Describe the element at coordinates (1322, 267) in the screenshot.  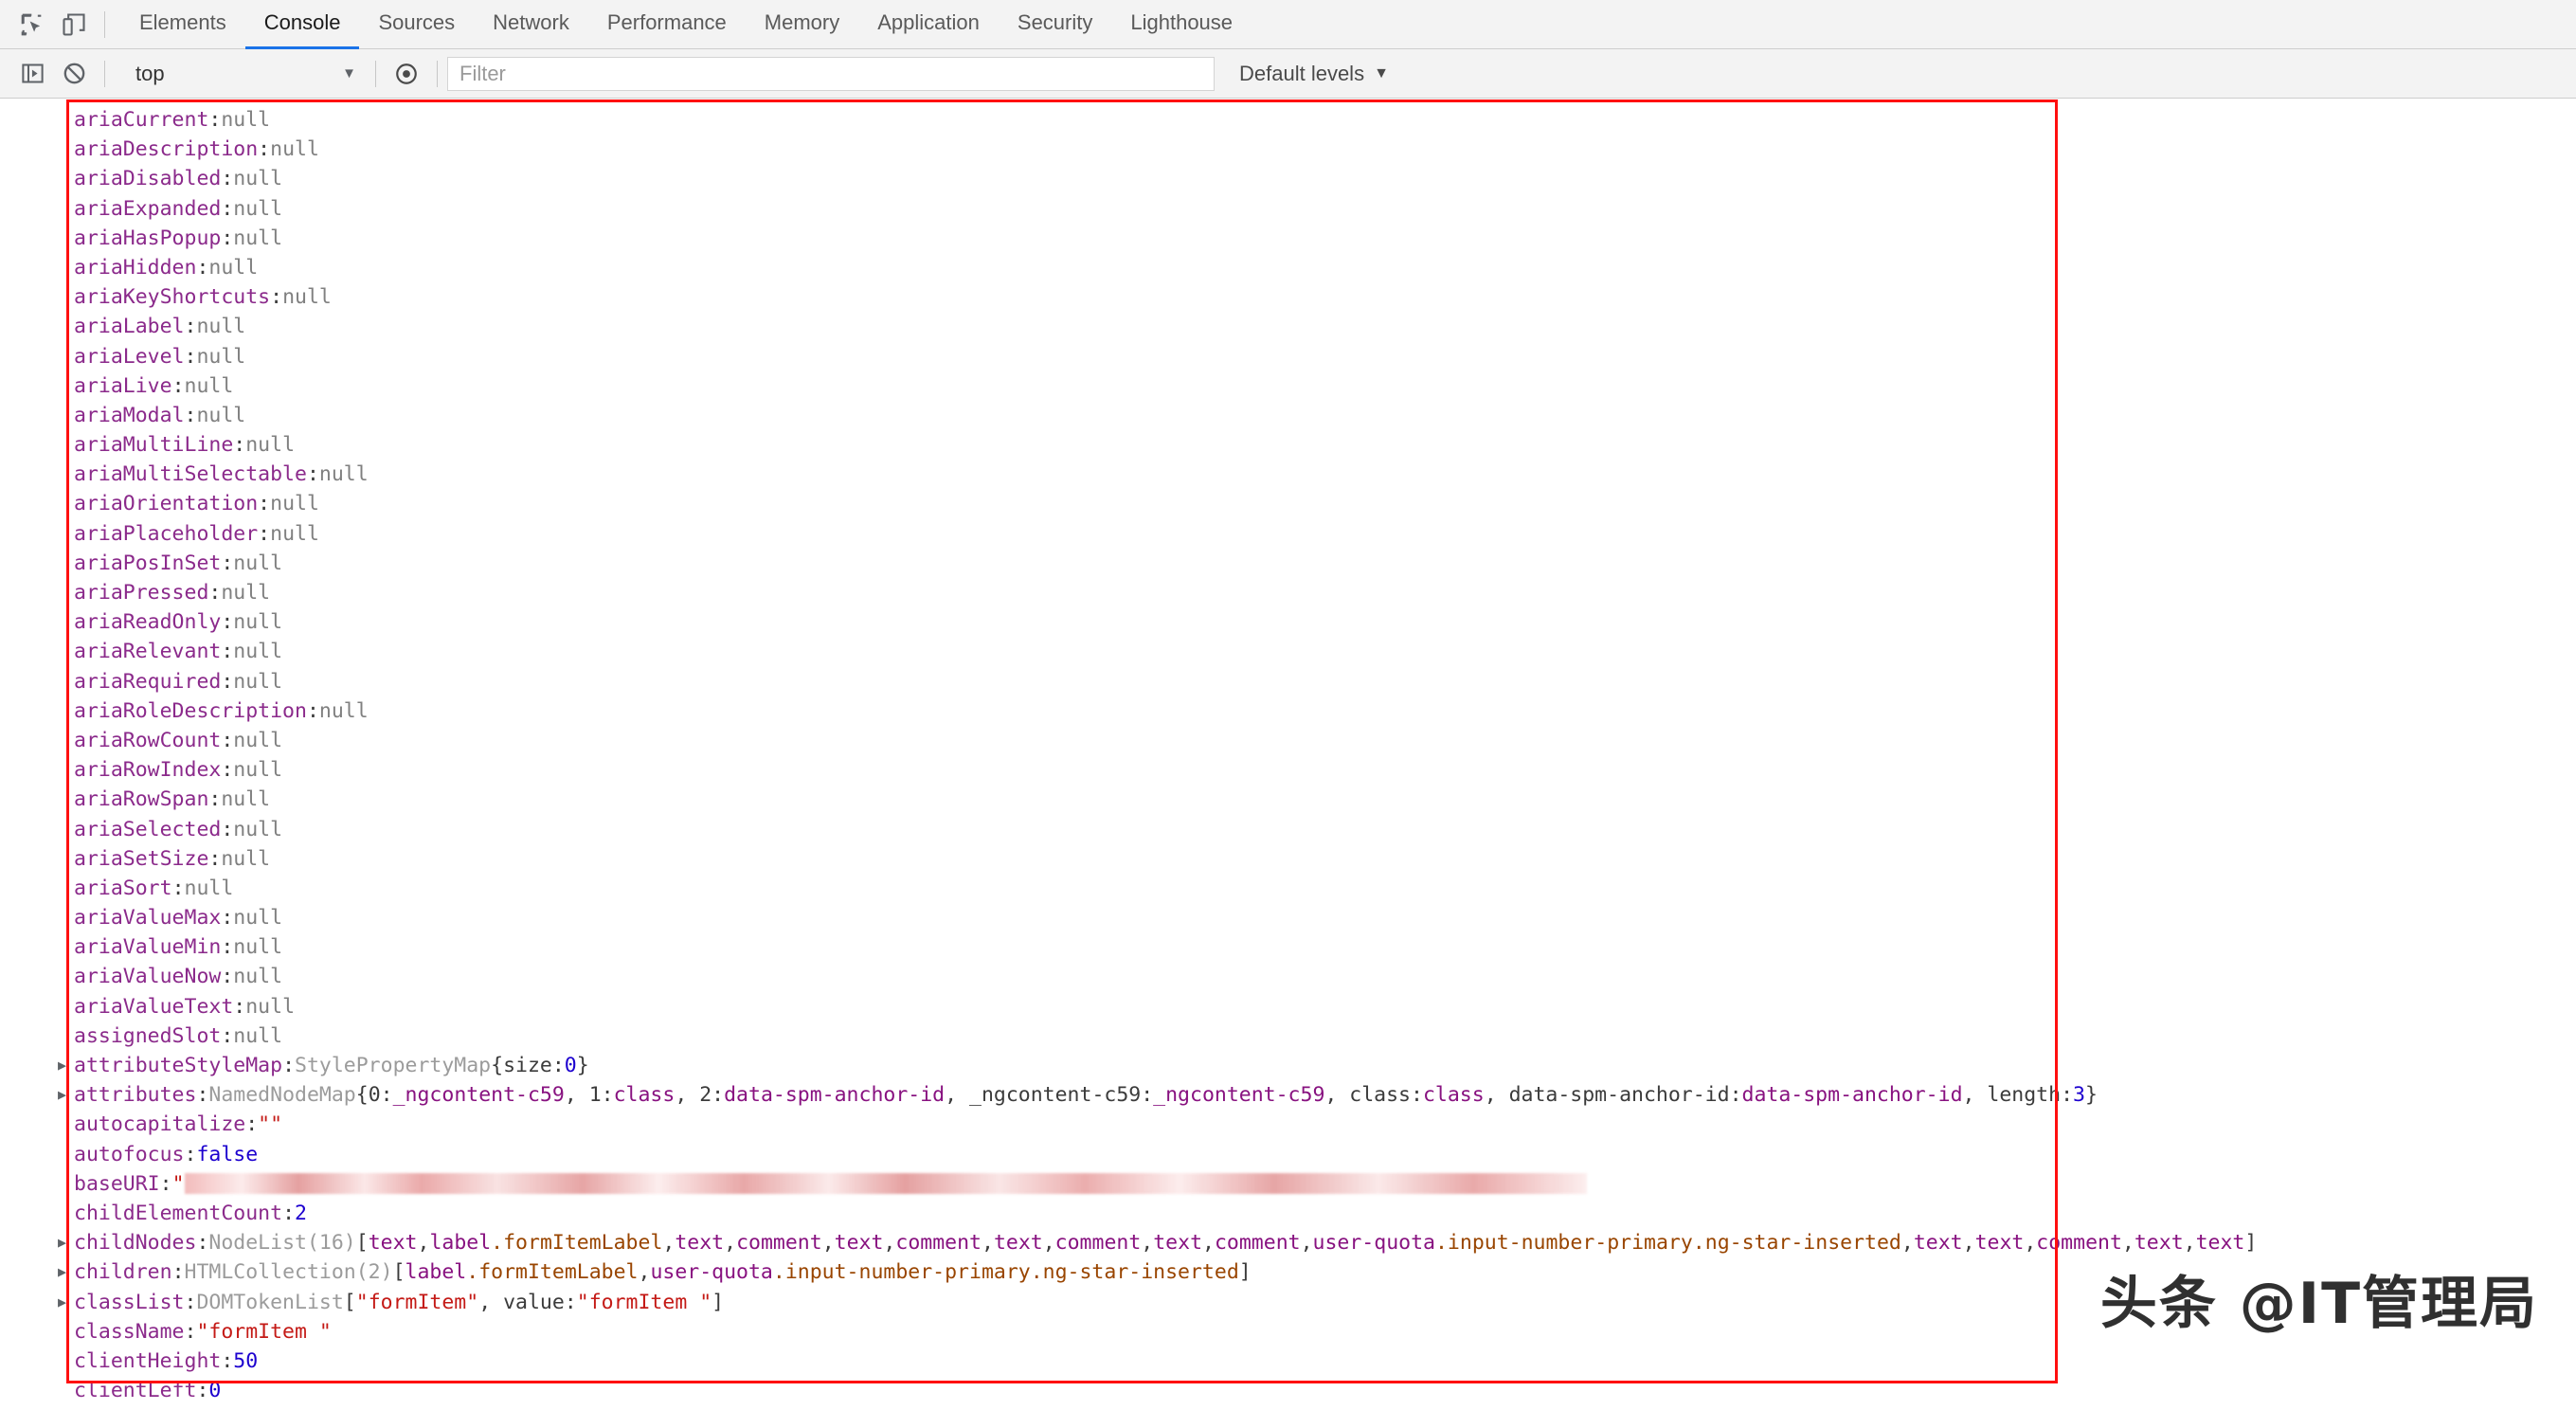
I see `console-property-row: ariaHidden: null` at that location.